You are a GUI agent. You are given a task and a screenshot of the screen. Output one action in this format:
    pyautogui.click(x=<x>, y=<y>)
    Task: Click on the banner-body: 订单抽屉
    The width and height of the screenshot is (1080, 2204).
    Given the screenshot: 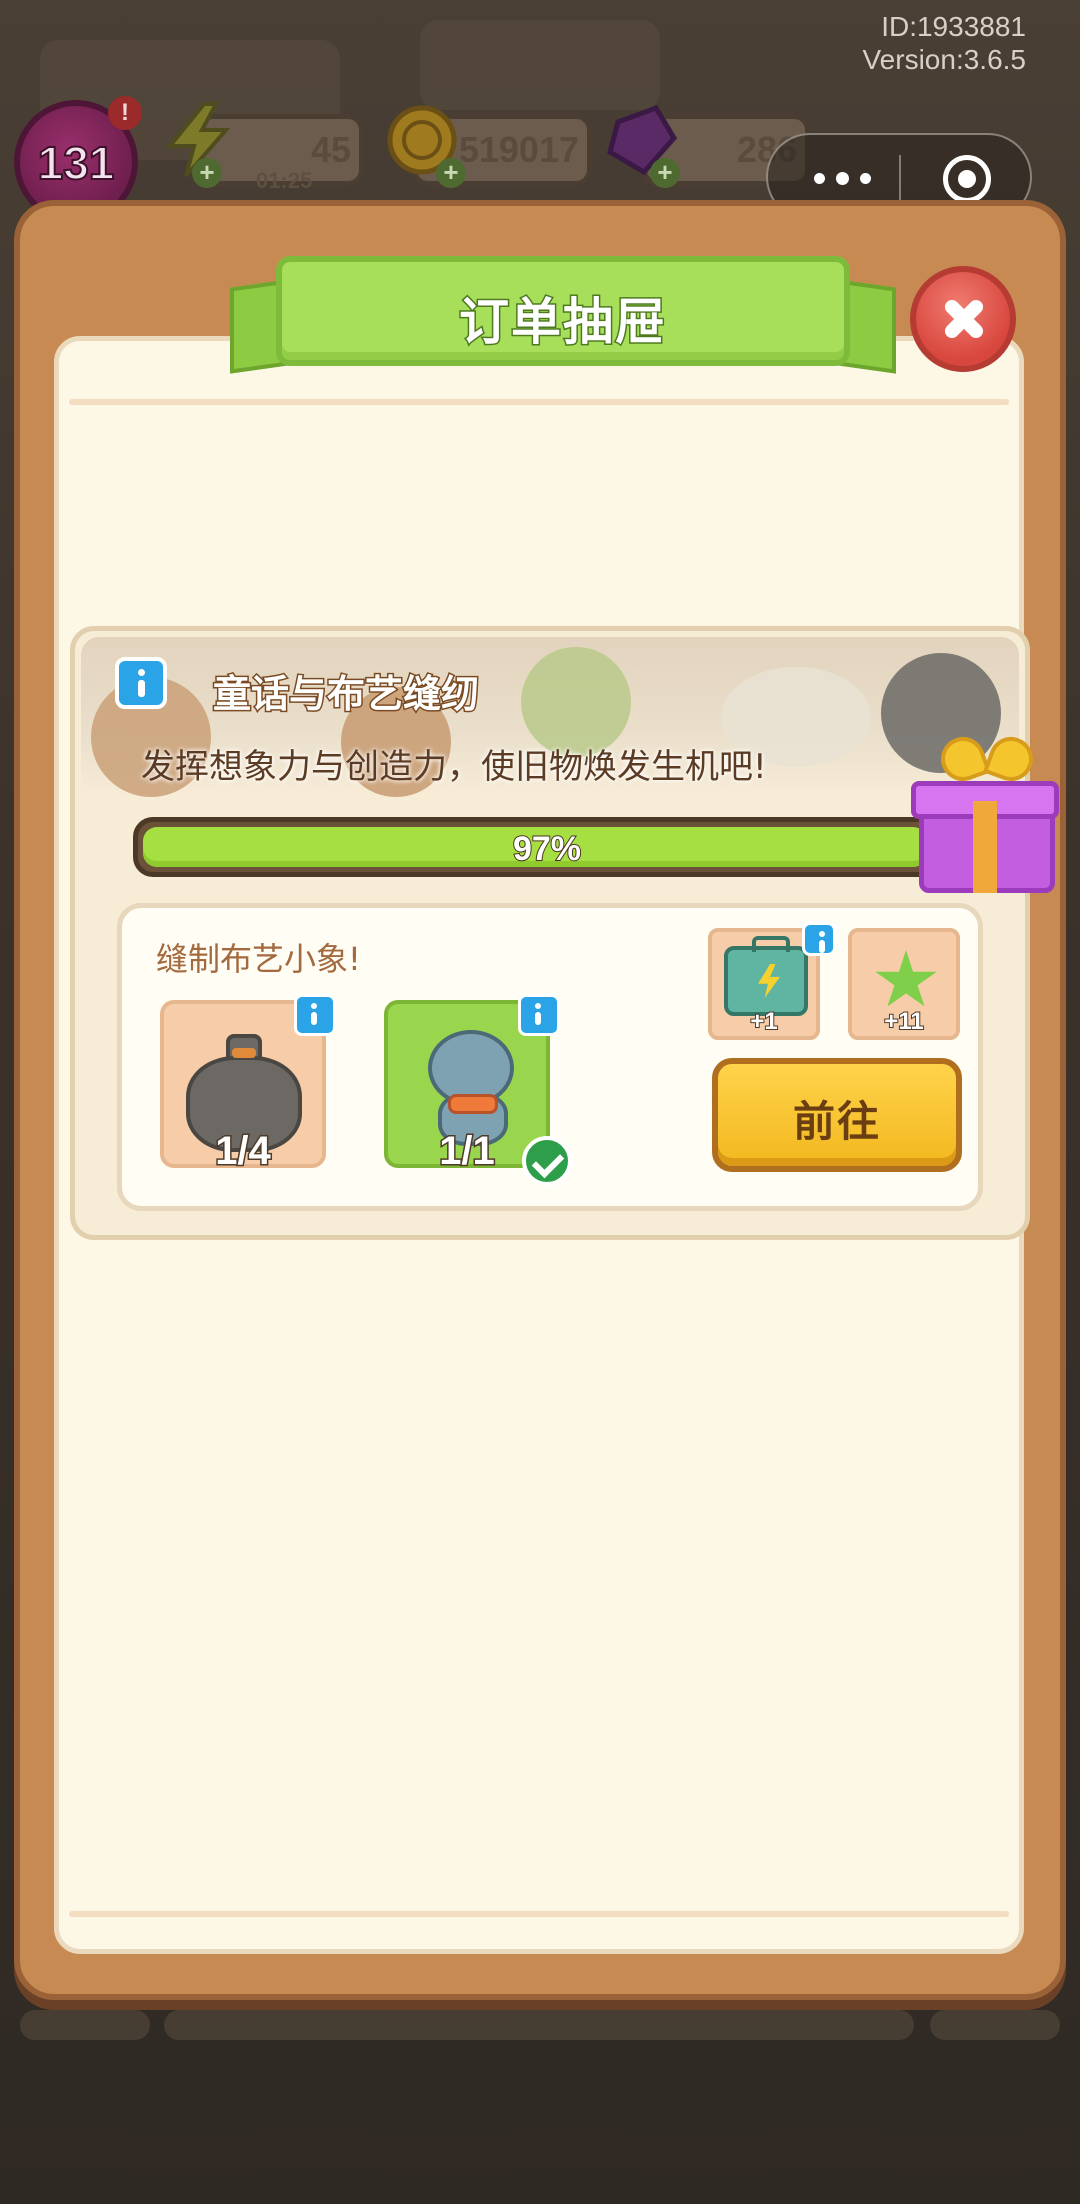 What is the action you would take?
    pyautogui.click(x=563, y=311)
    